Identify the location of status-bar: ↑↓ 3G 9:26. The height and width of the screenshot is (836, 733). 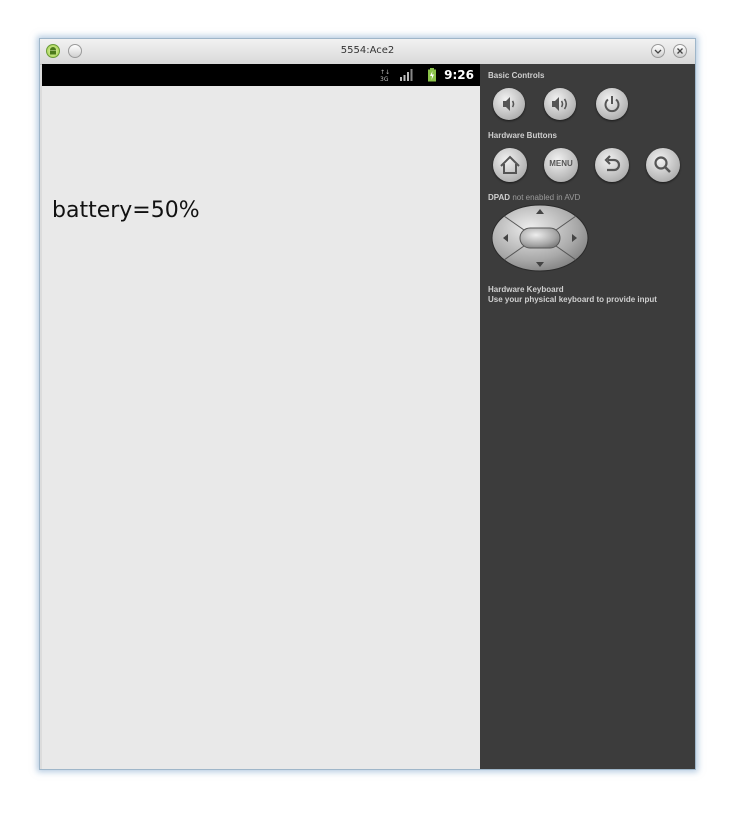
(261, 75).